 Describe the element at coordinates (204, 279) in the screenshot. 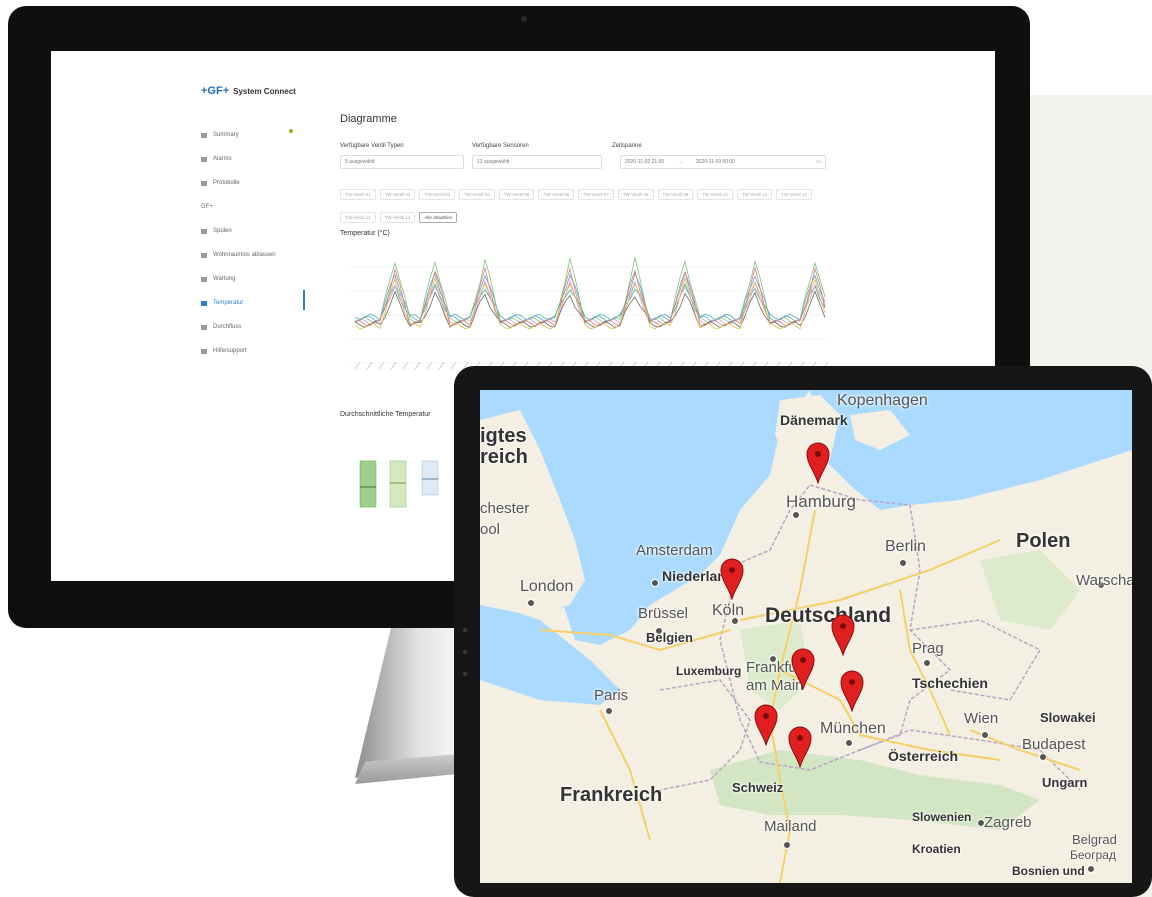

I see `wrench-icon` at that location.